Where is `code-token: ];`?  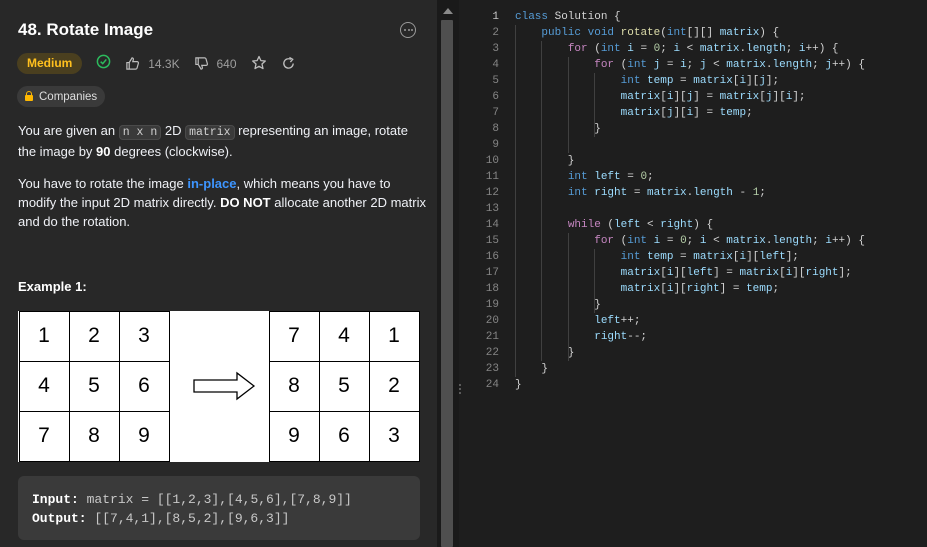 code-token: ]; is located at coordinates (772, 81).